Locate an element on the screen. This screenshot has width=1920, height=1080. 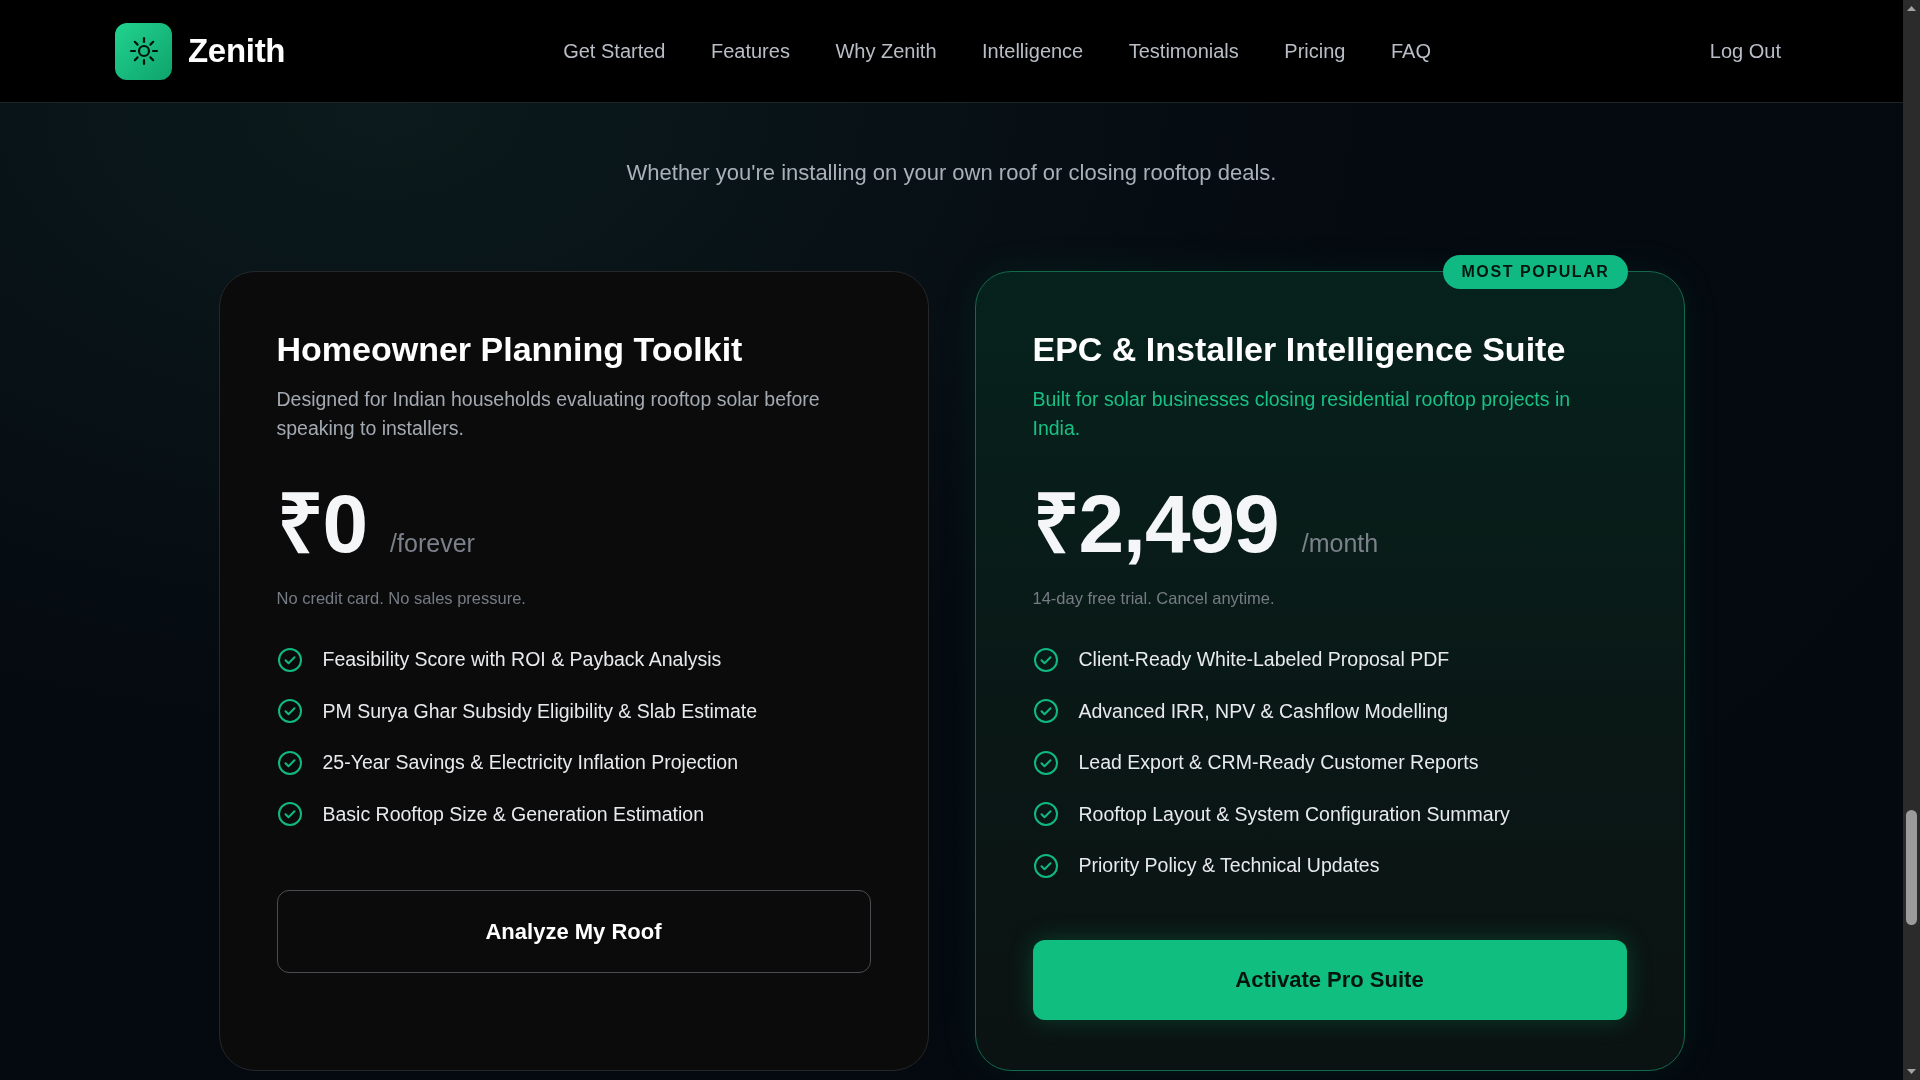
feature-text: Client-Ready White-Labeled Proposal PDF is located at coordinates (1264, 660).